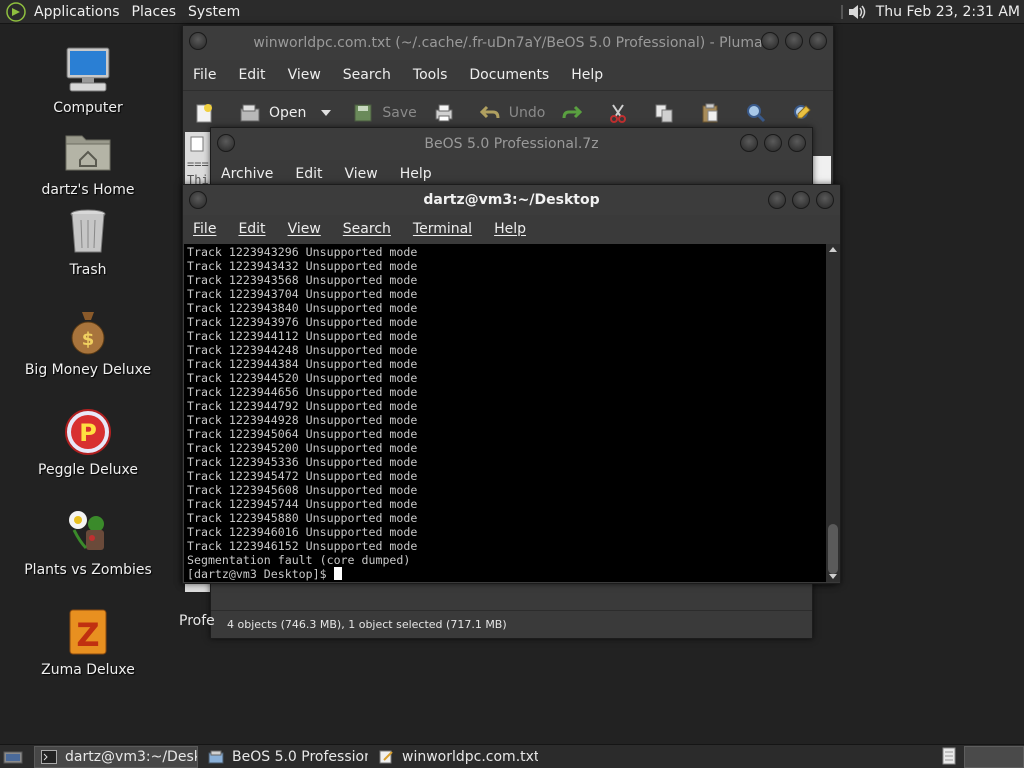  Describe the element at coordinates (833, 250) in the screenshot. I see `scroll-up-icon` at that location.